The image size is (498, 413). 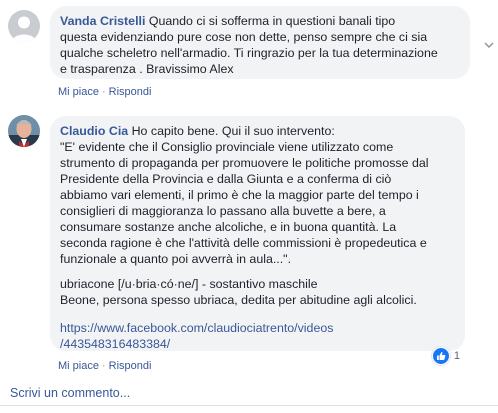 What do you see at coordinates (249, 405) in the screenshot?
I see `divider` at bounding box center [249, 405].